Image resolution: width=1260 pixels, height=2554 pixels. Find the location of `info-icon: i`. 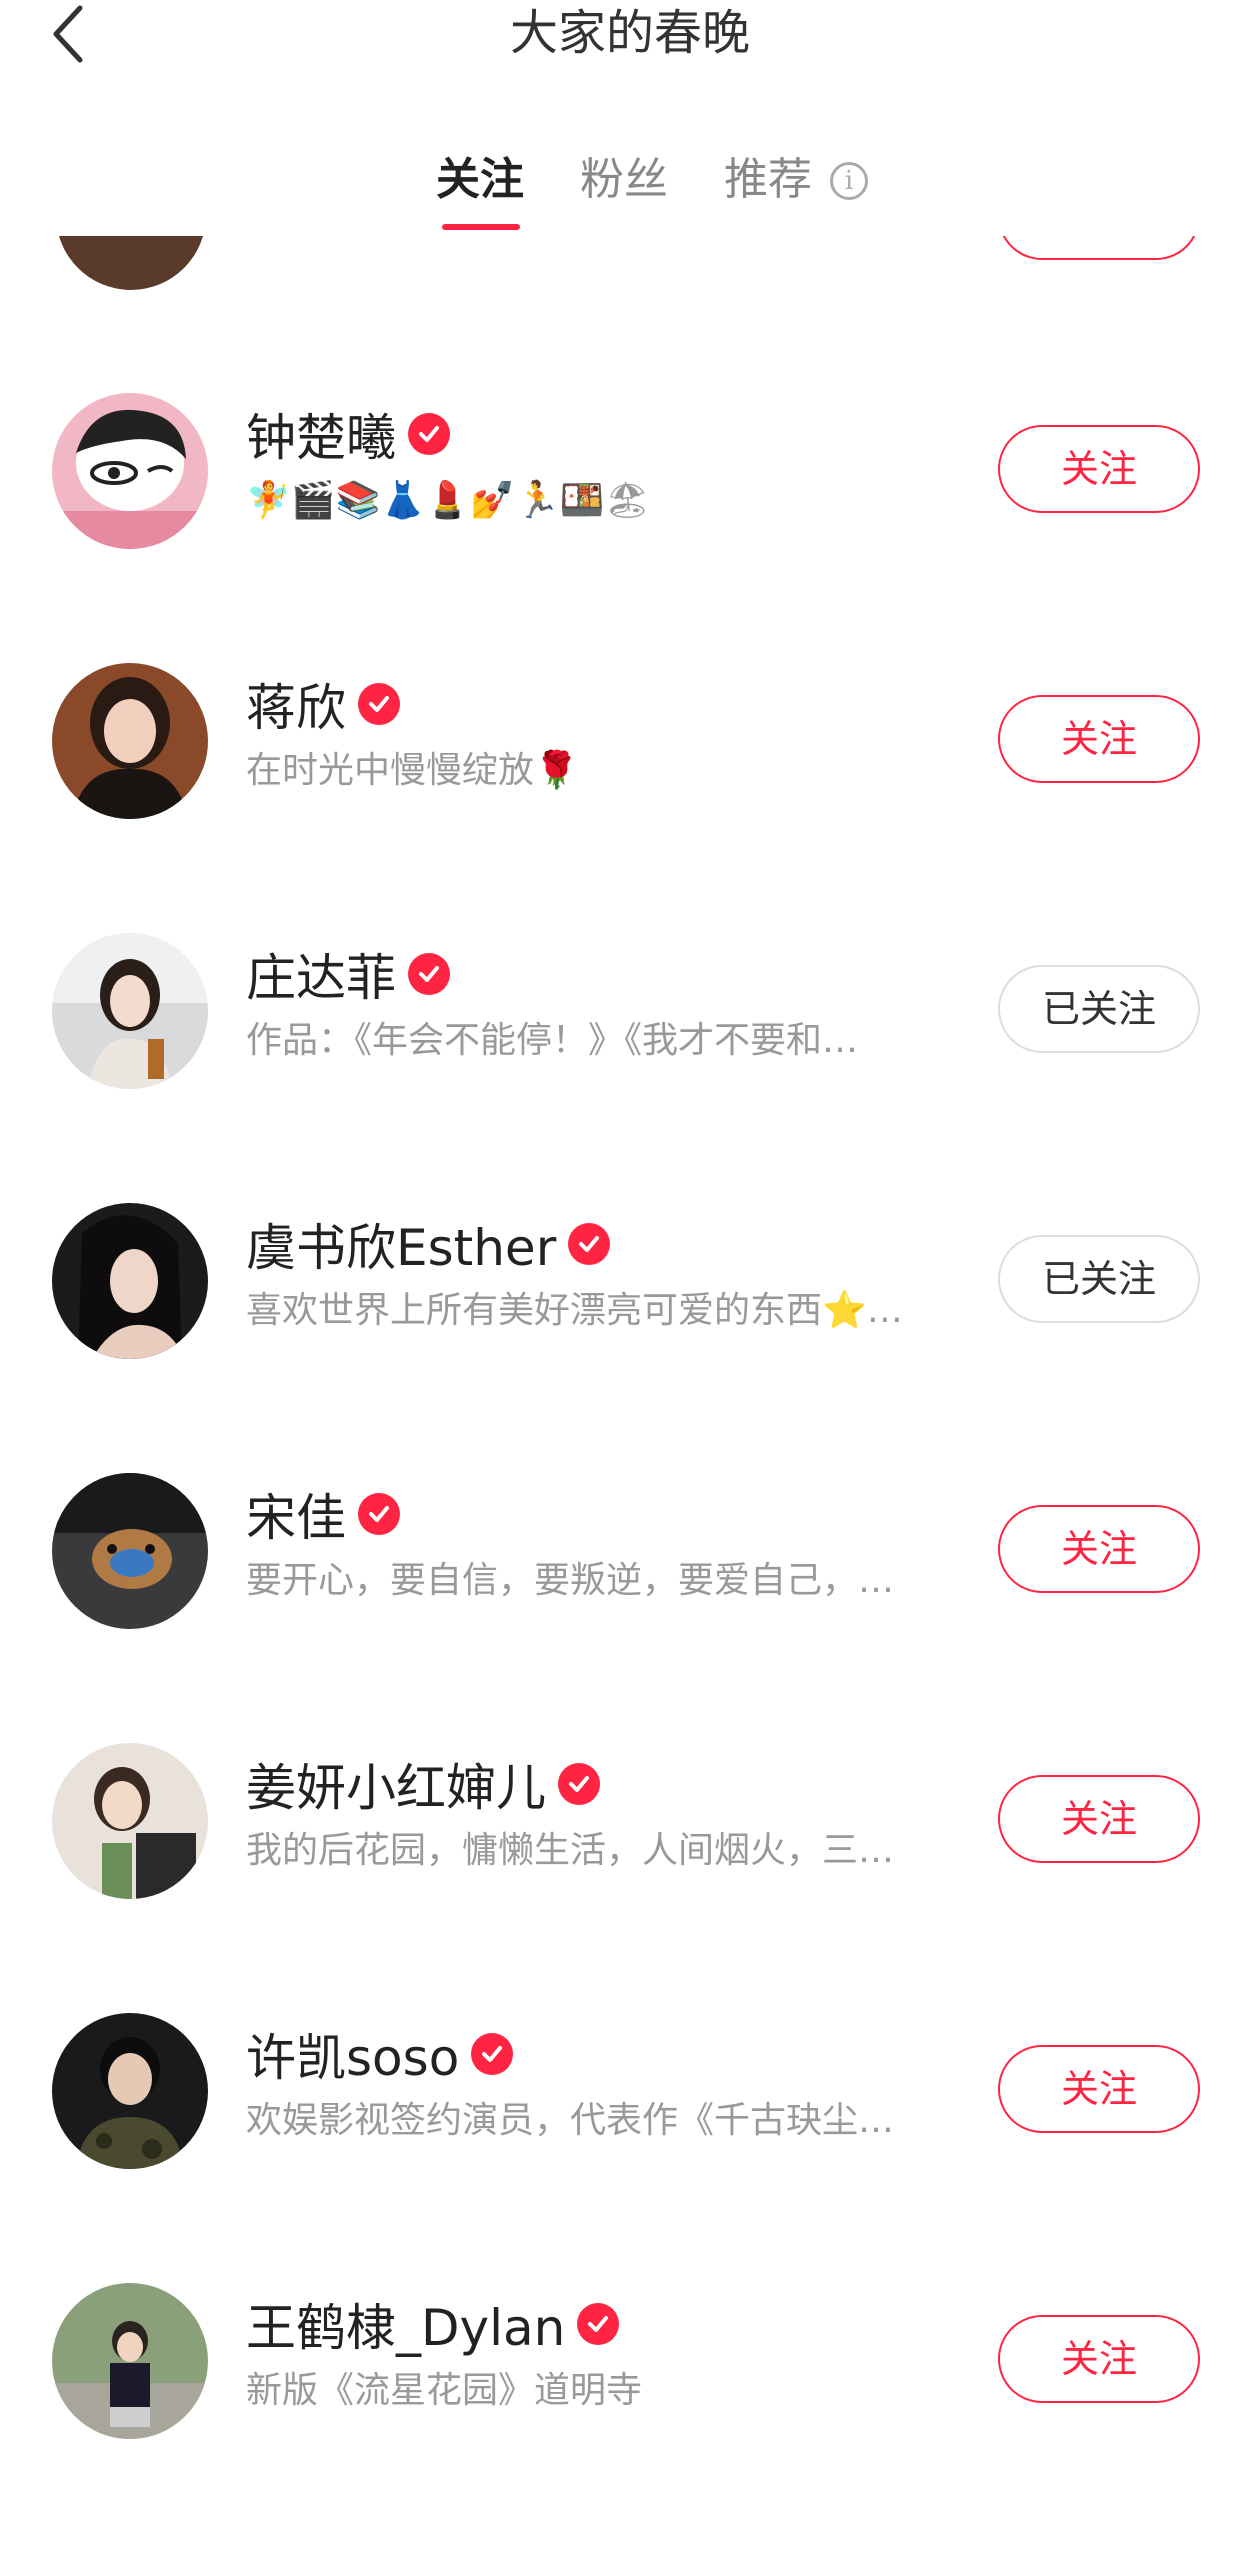

info-icon: i is located at coordinates (849, 181).